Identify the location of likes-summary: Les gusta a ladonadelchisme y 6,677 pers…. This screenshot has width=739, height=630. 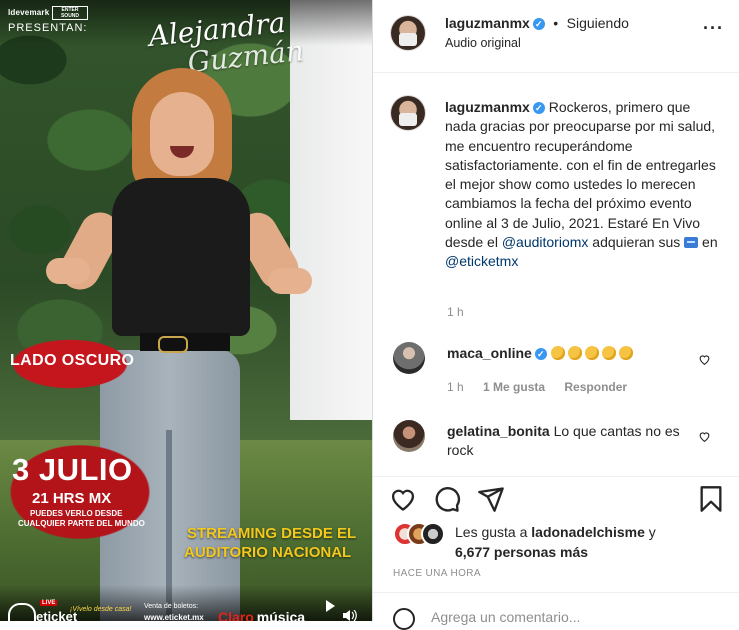
(555, 542).